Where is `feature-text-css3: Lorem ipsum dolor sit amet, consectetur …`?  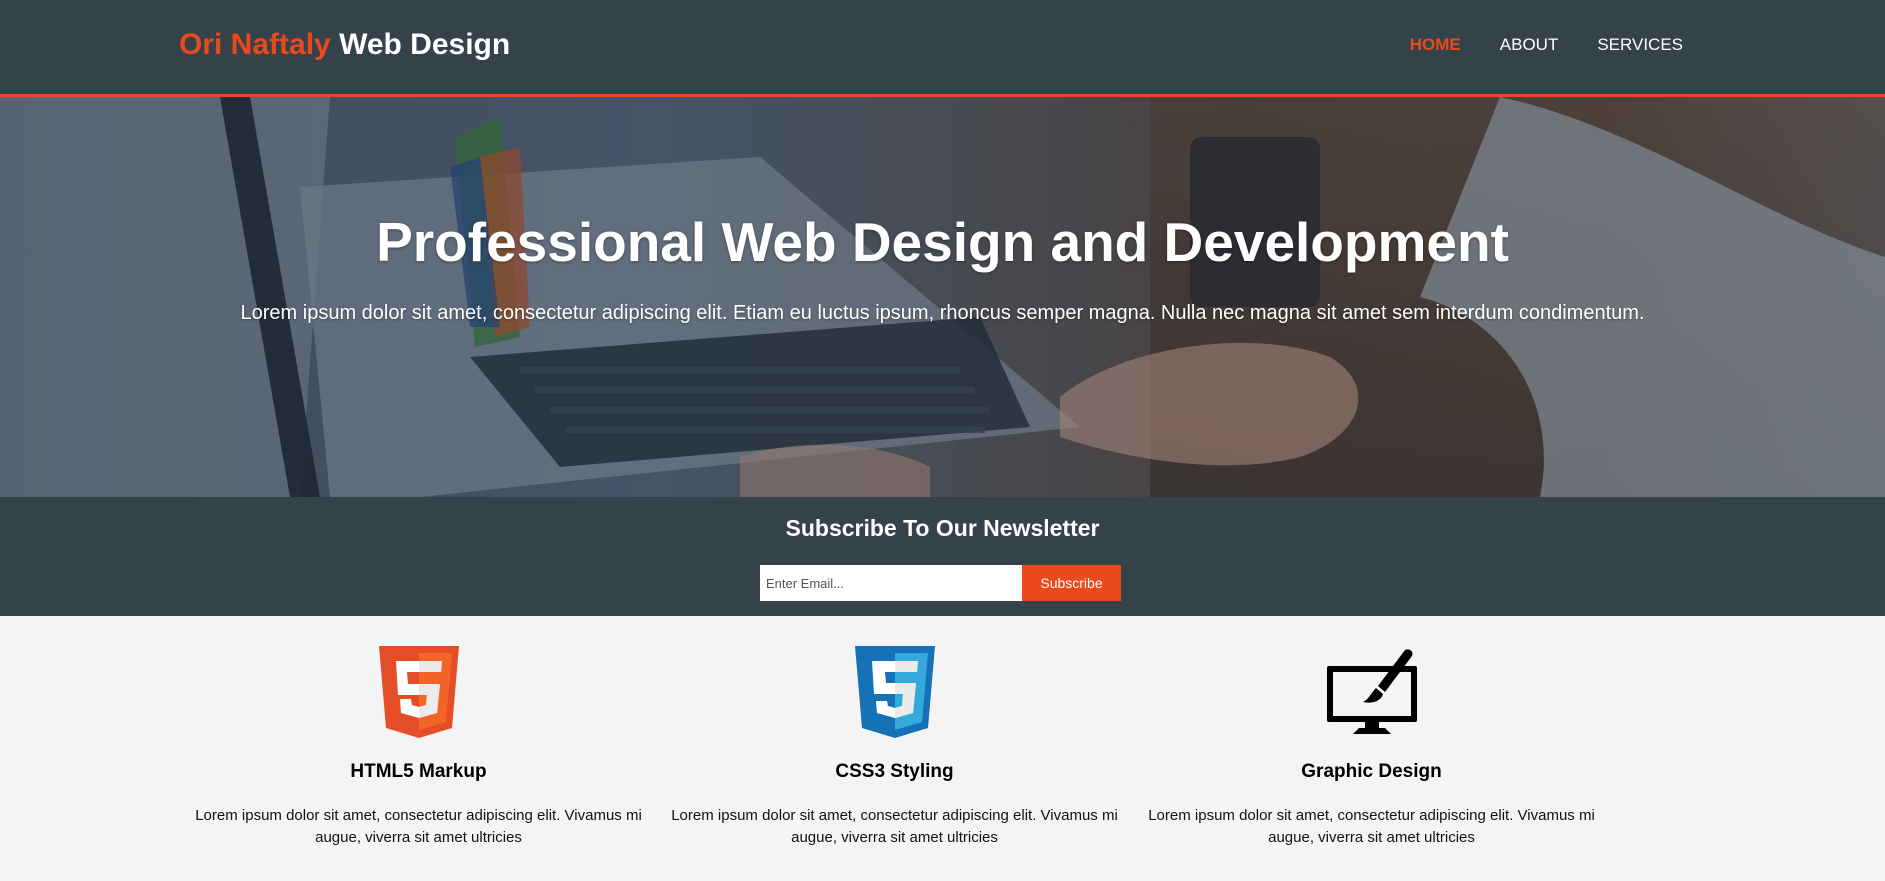 feature-text-css3: Lorem ipsum dolor sit amet, consectetur … is located at coordinates (894, 826).